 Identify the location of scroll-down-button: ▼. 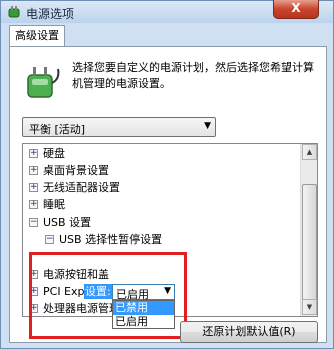
(309, 307).